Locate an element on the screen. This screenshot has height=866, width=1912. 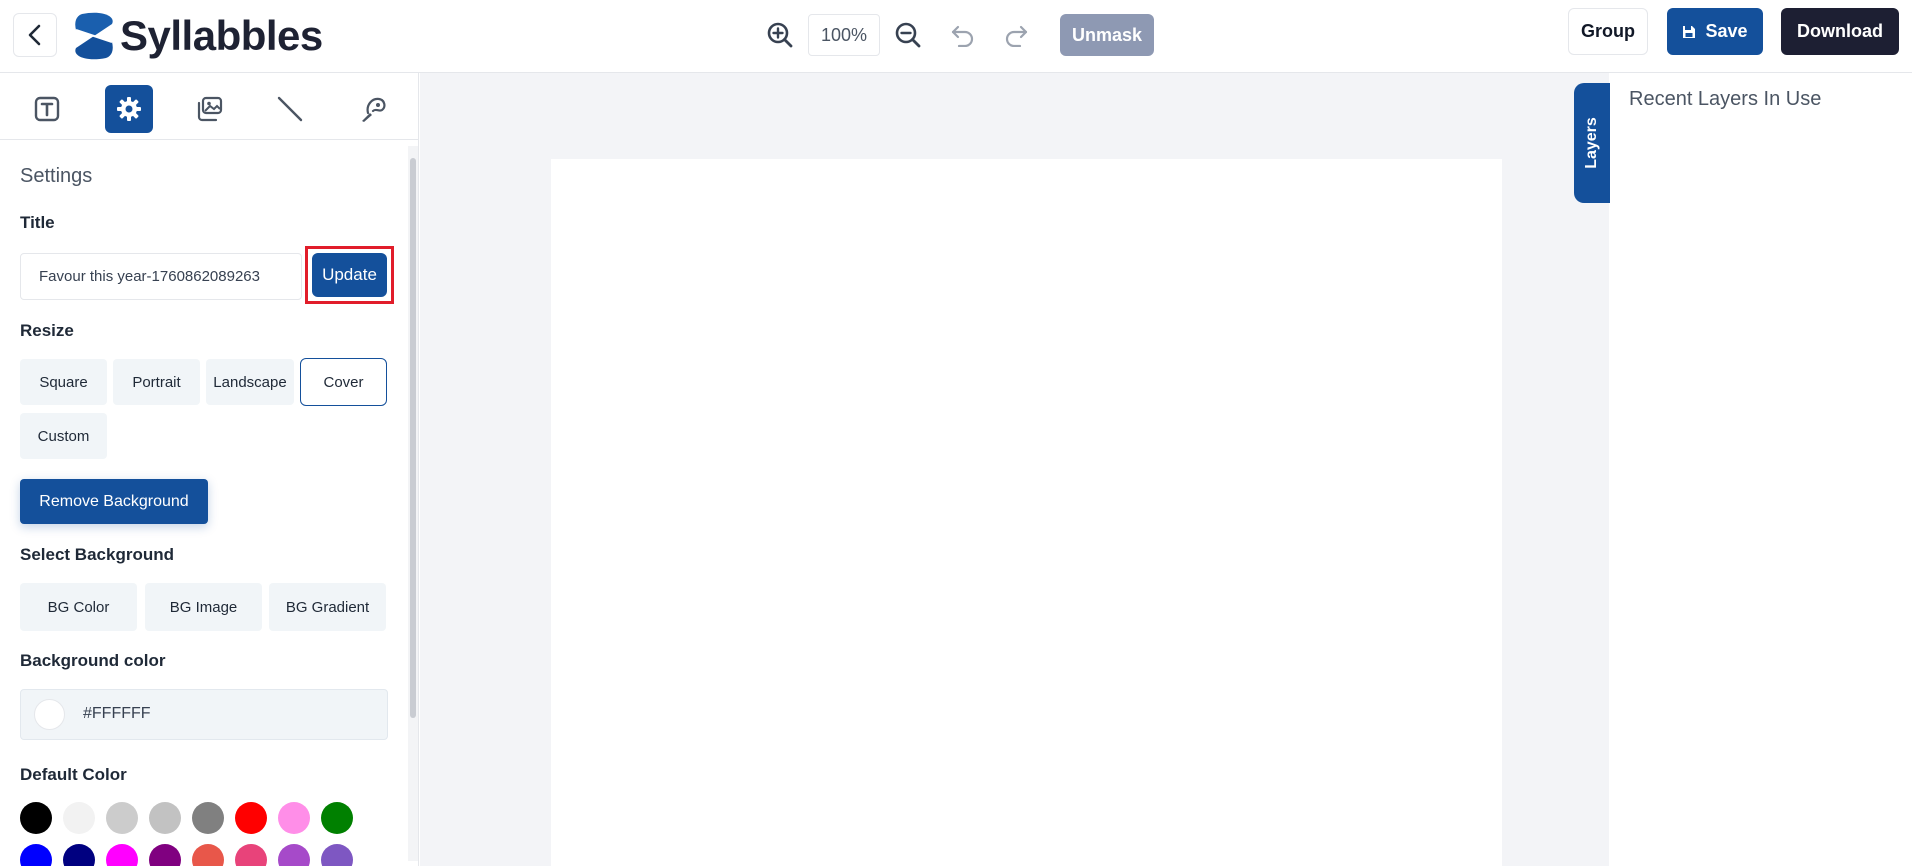
resize-custom-button: Custom is located at coordinates (63, 436).